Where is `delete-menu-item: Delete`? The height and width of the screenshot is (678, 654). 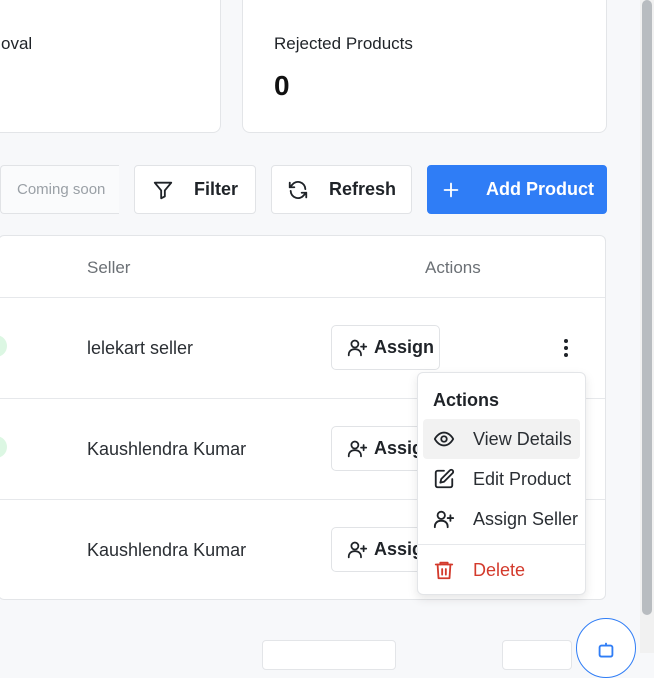
delete-menu-item: Delete is located at coordinates (501, 570).